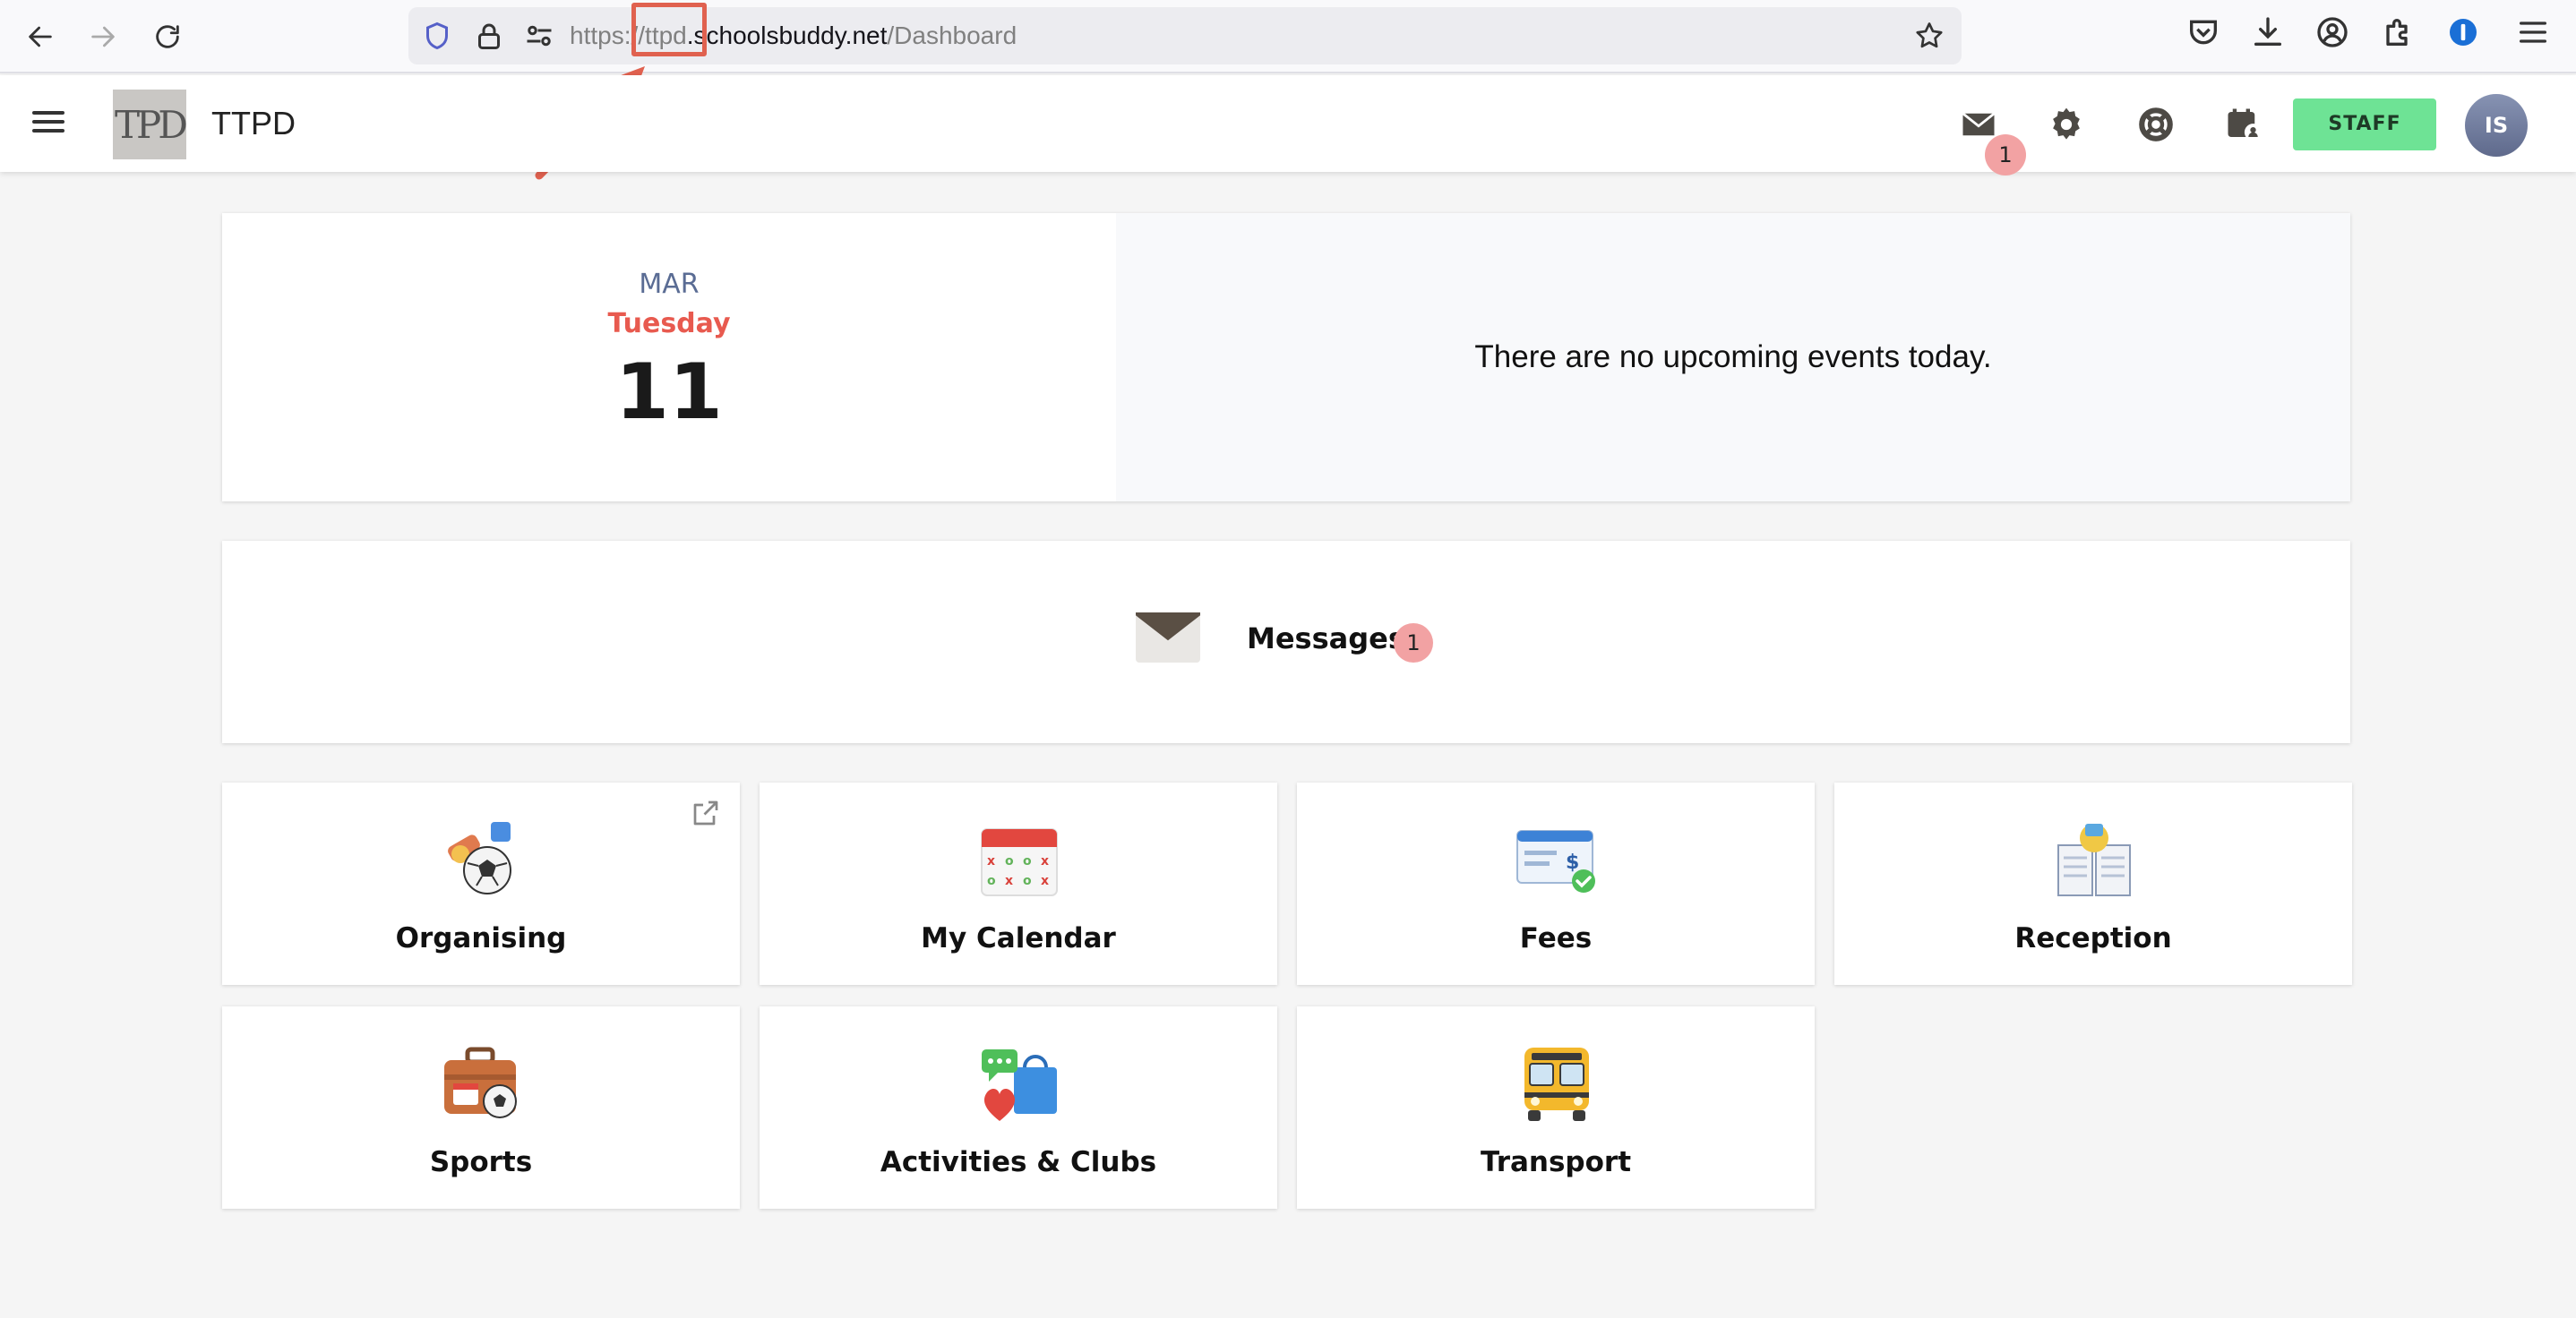 The image size is (2576, 1318). What do you see at coordinates (437, 36) in the screenshot?
I see `shield-icon` at bounding box center [437, 36].